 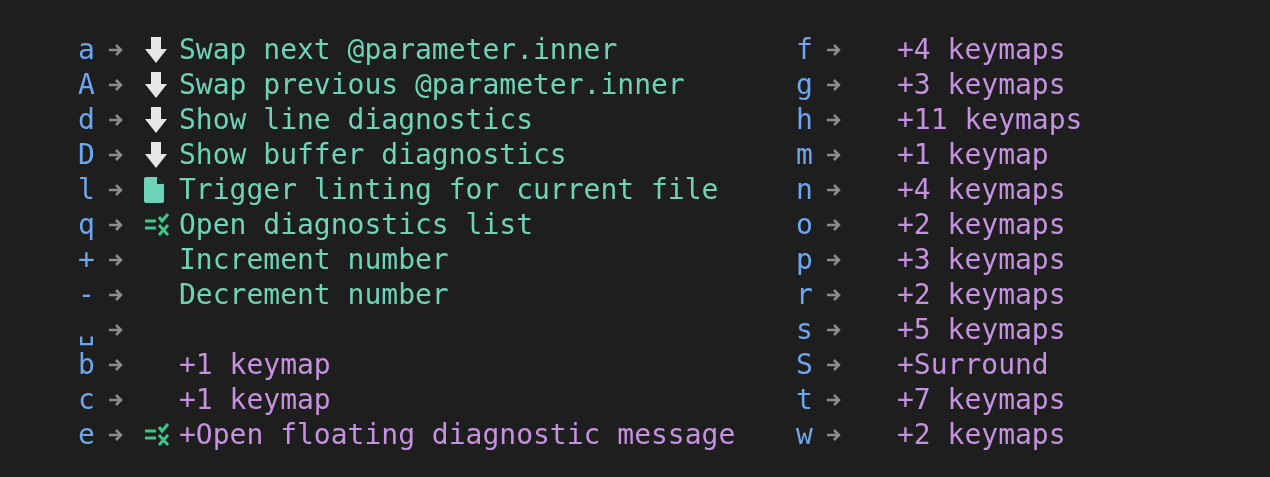 What do you see at coordinates (314, 259) in the screenshot?
I see `command-label: Increment number` at bounding box center [314, 259].